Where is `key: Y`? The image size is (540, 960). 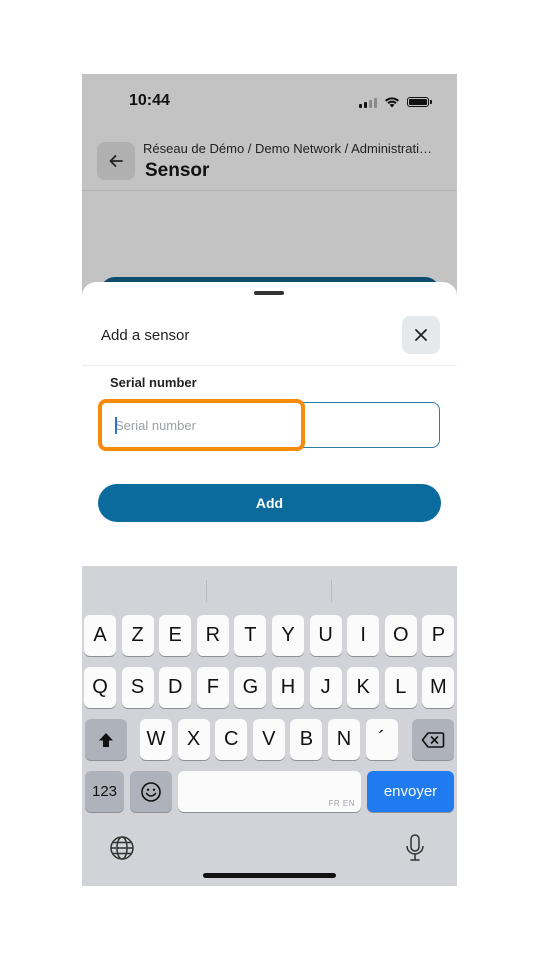
key: Y is located at coordinates (288, 635).